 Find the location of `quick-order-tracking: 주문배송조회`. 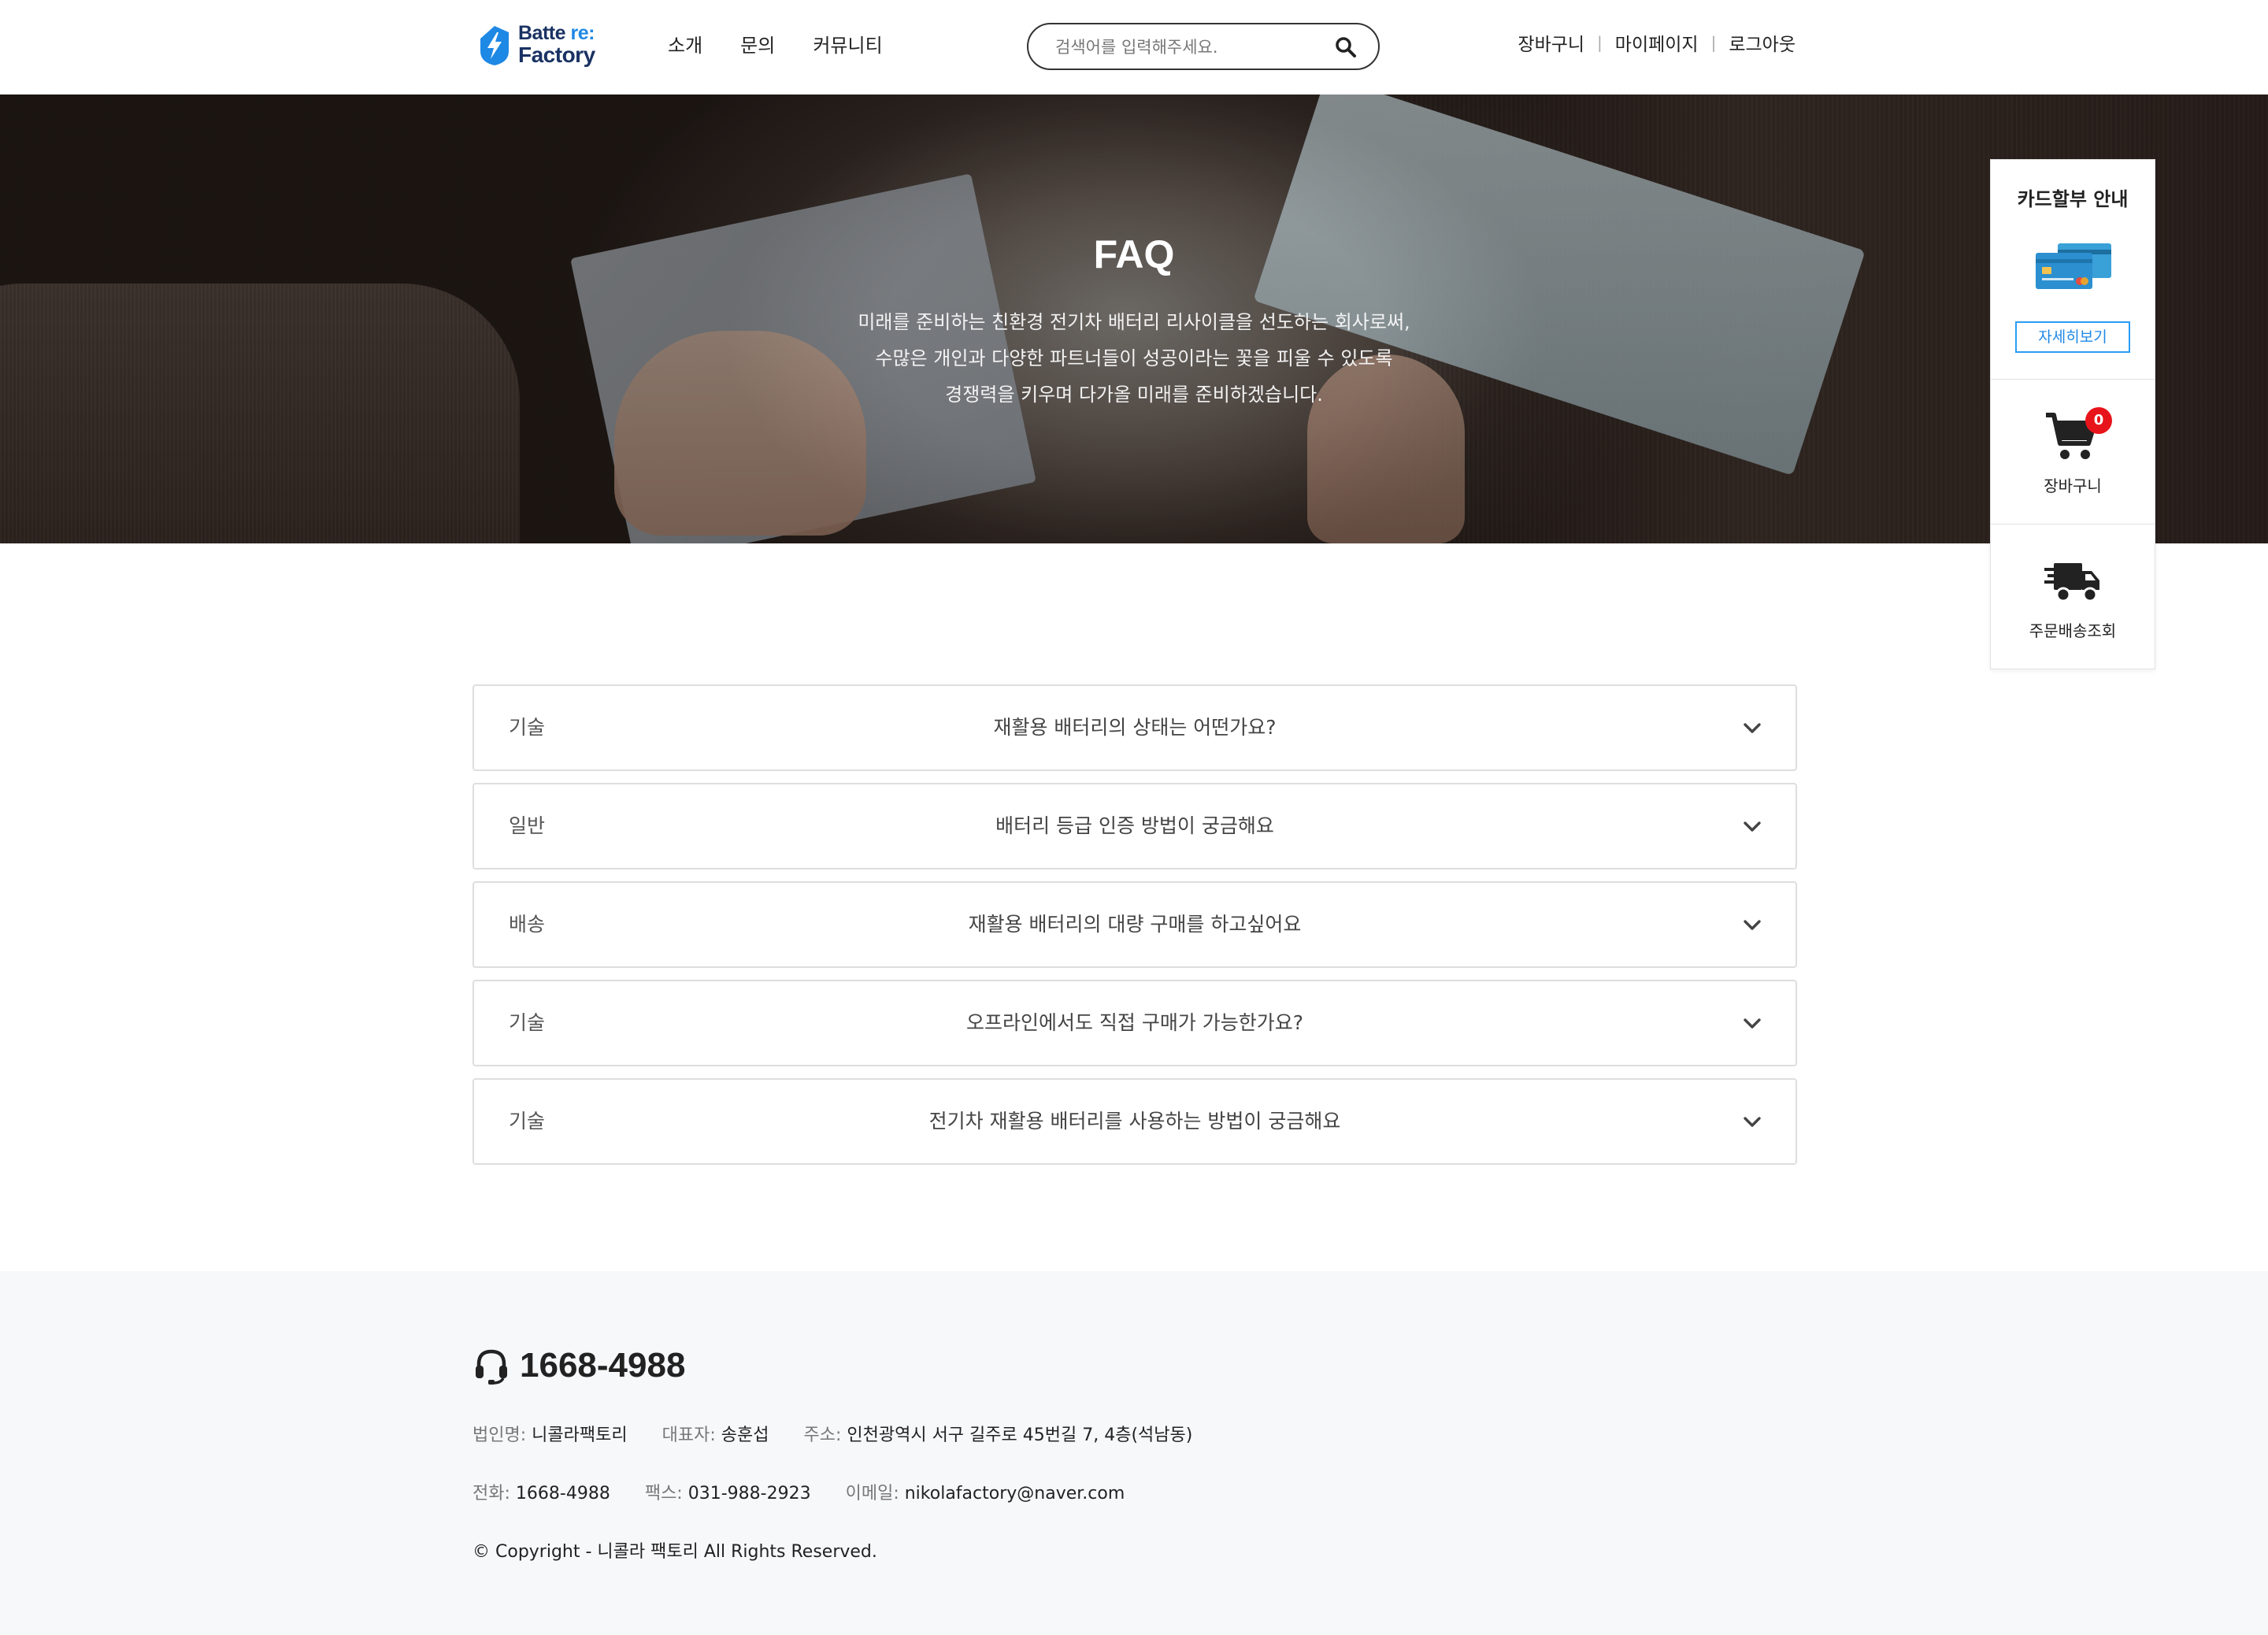

quick-order-tracking: 주문배송조회 is located at coordinates (2073, 596).